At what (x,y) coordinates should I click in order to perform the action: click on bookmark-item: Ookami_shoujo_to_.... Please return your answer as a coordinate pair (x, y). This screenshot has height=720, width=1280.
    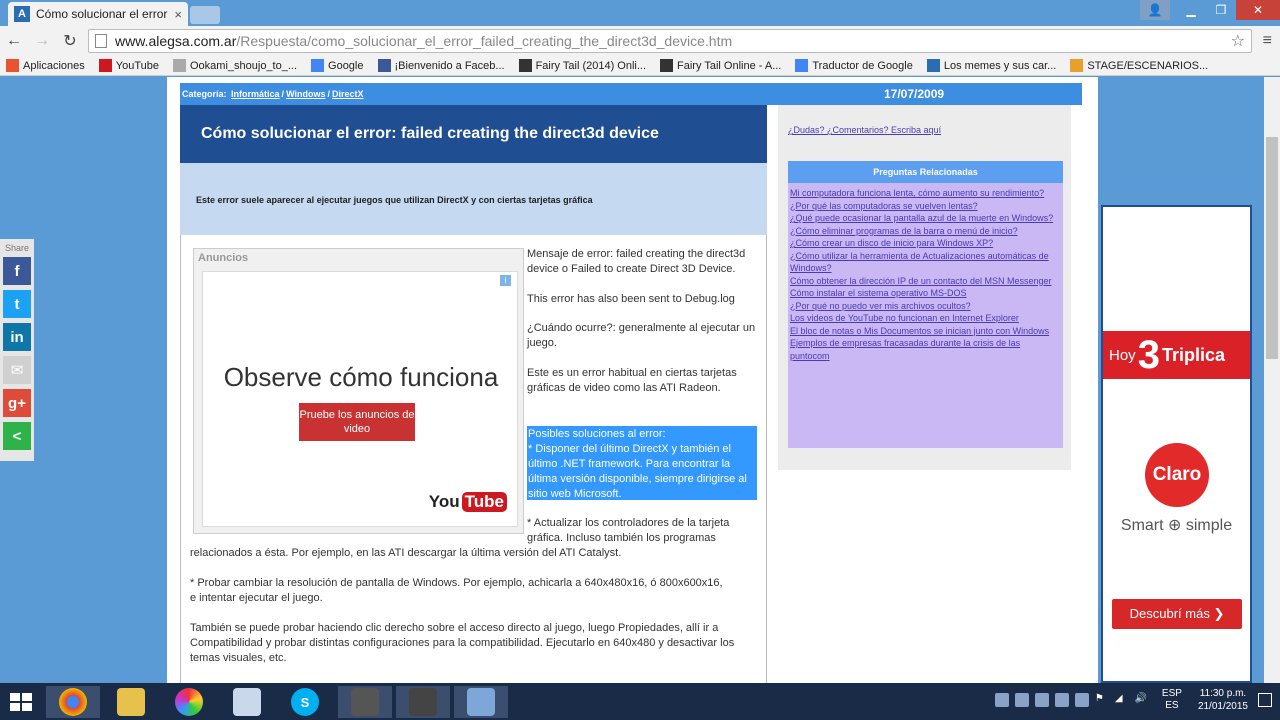
    Looking at the image, I should click on (235, 65).